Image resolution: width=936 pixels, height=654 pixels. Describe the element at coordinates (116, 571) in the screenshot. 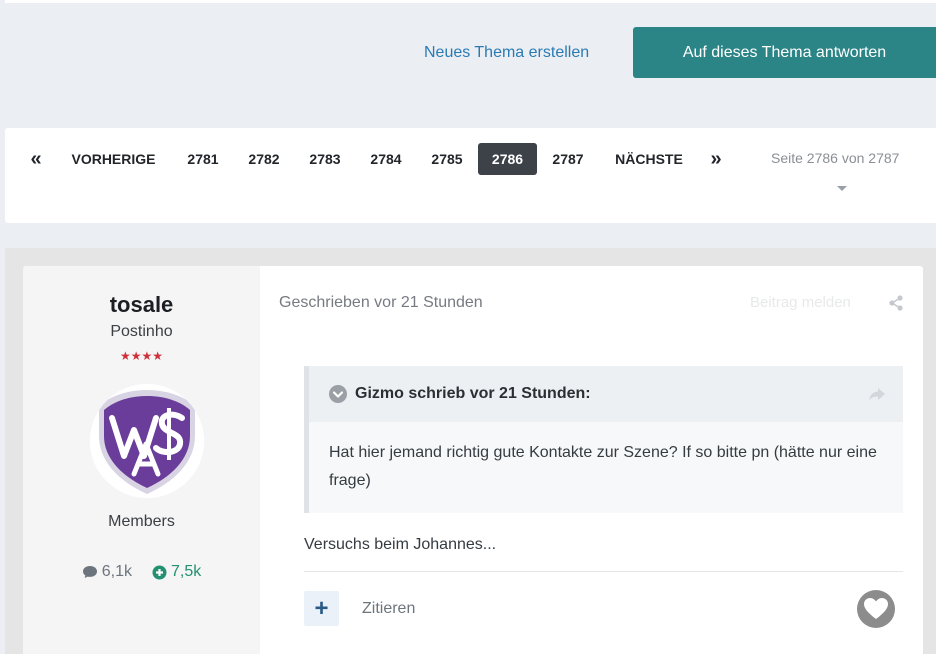

I see `post-count-value: 6,1k` at that location.